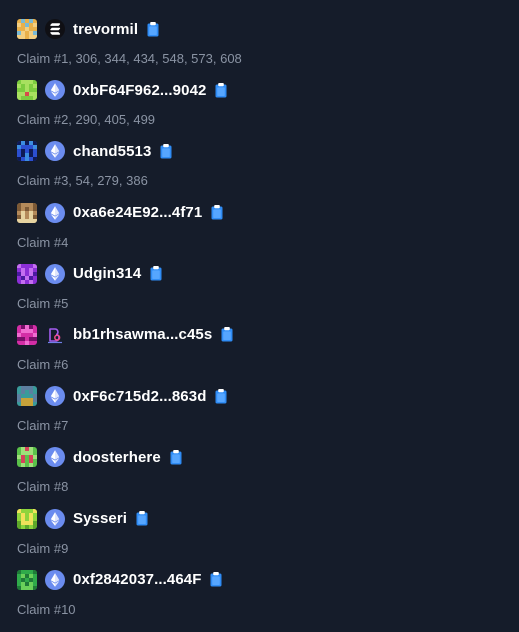  I want to click on claim-entry: Sysseri Claim #9, so click(262, 538).